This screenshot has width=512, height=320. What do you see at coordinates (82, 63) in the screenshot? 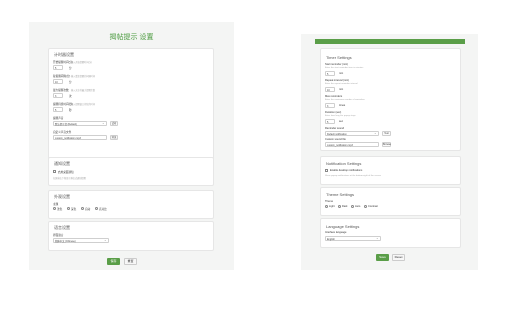
I see `field-hint: 输入开始提醒时间(分)` at bounding box center [82, 63].